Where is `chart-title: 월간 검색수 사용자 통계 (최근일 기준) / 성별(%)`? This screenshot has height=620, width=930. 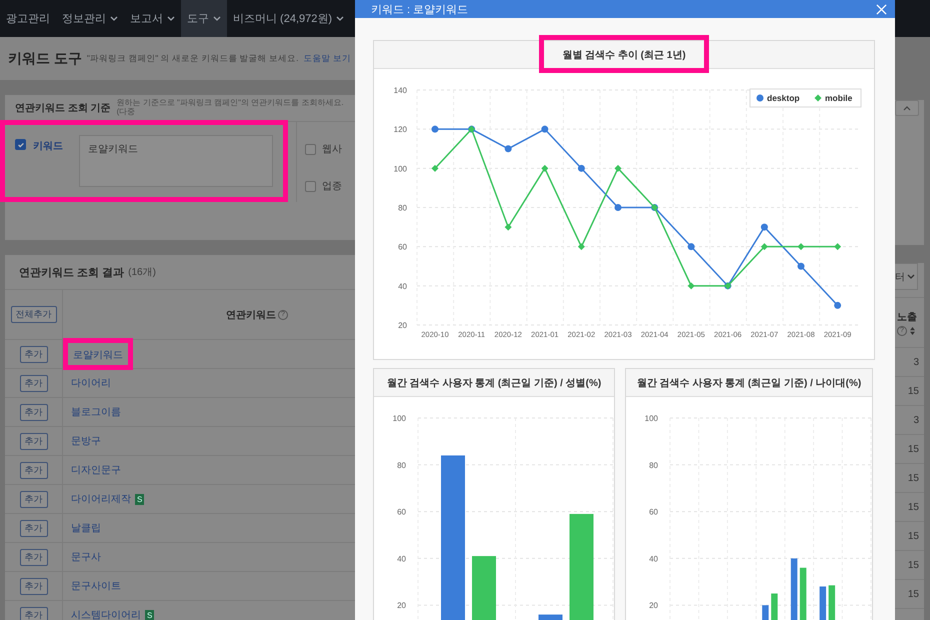
chart-title: 월간 검색수 사용자 통계 (최근일 기준) / 성별(%) is located at coordinates (494, 383).